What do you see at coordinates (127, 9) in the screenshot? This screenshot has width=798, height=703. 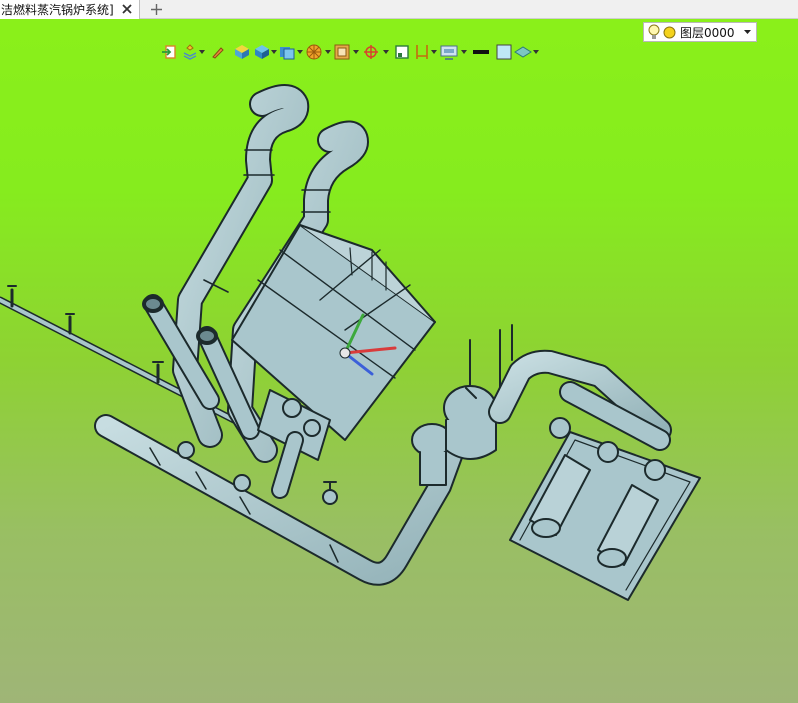 I see `close-icon` at bounding box center [127, 9].